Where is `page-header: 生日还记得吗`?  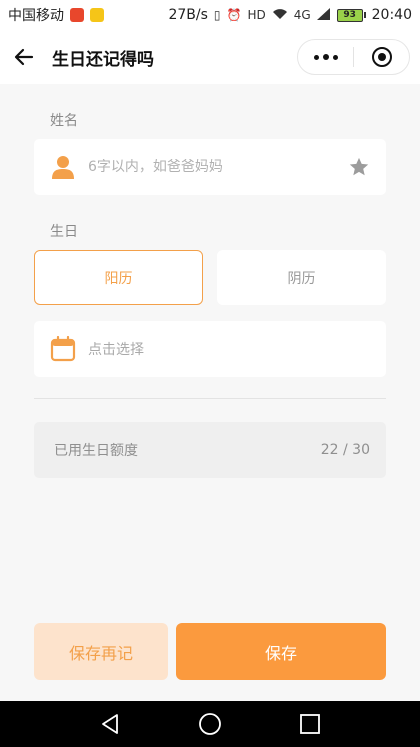 page-header: 生日还记得吗 is located at coordinates (210, 57).